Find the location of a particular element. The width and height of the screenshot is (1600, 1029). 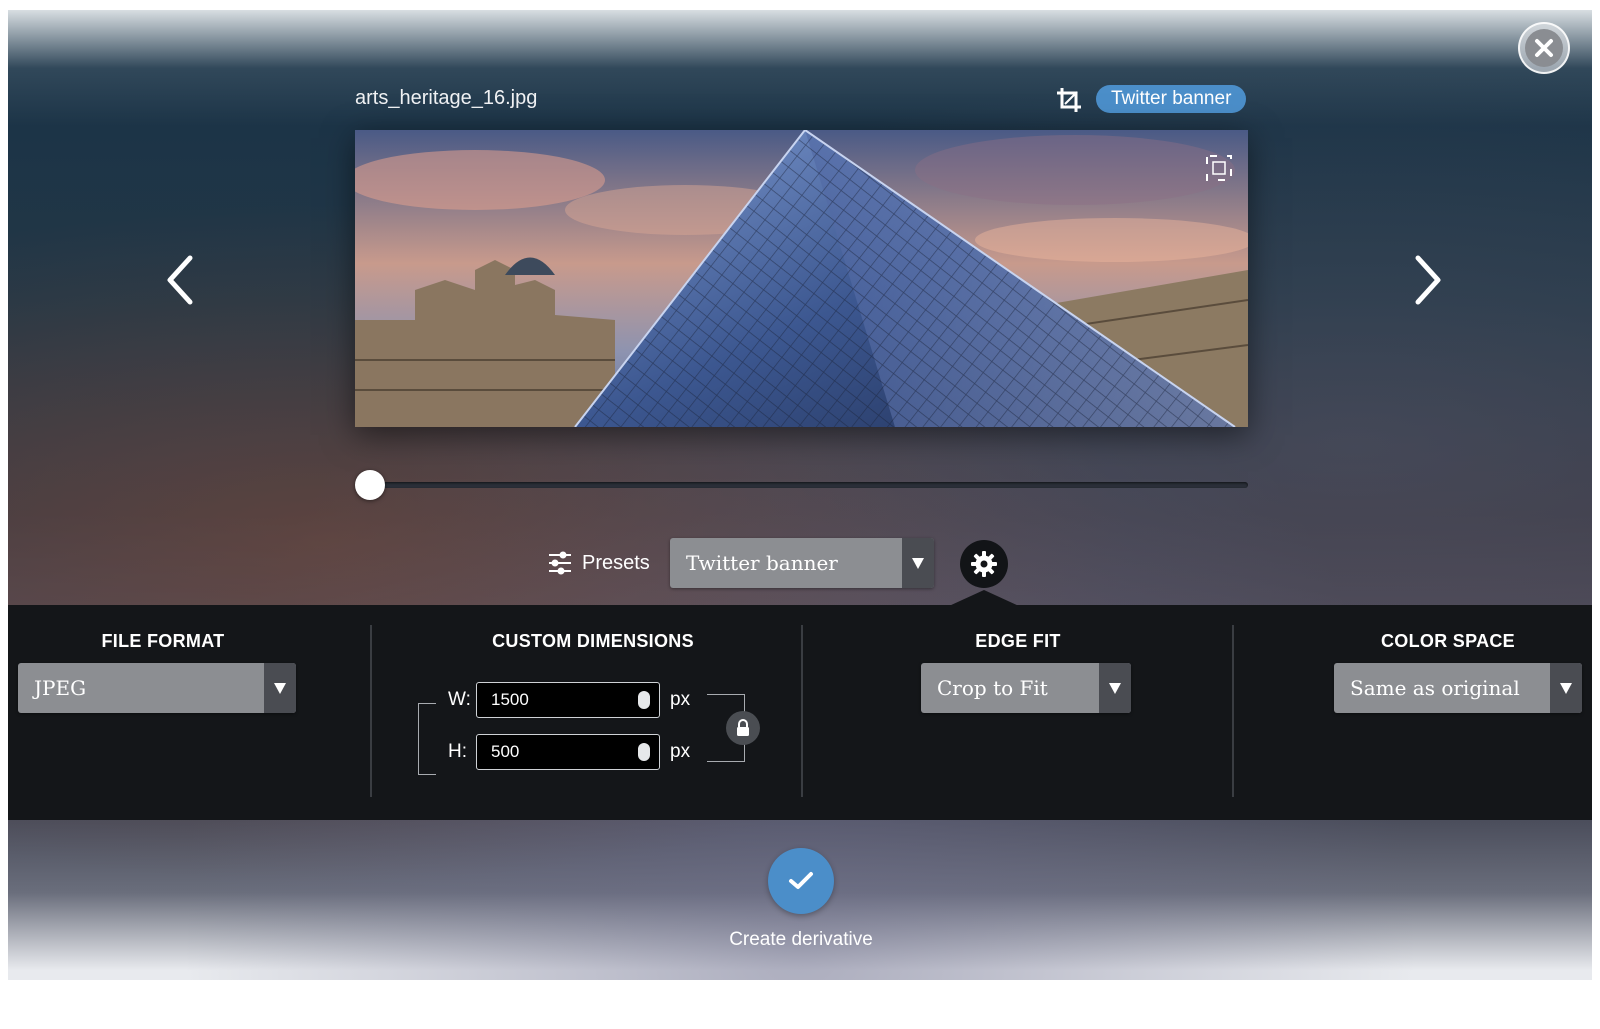

create-derivative-label: Create derivative is located at coordinates (801, 940).